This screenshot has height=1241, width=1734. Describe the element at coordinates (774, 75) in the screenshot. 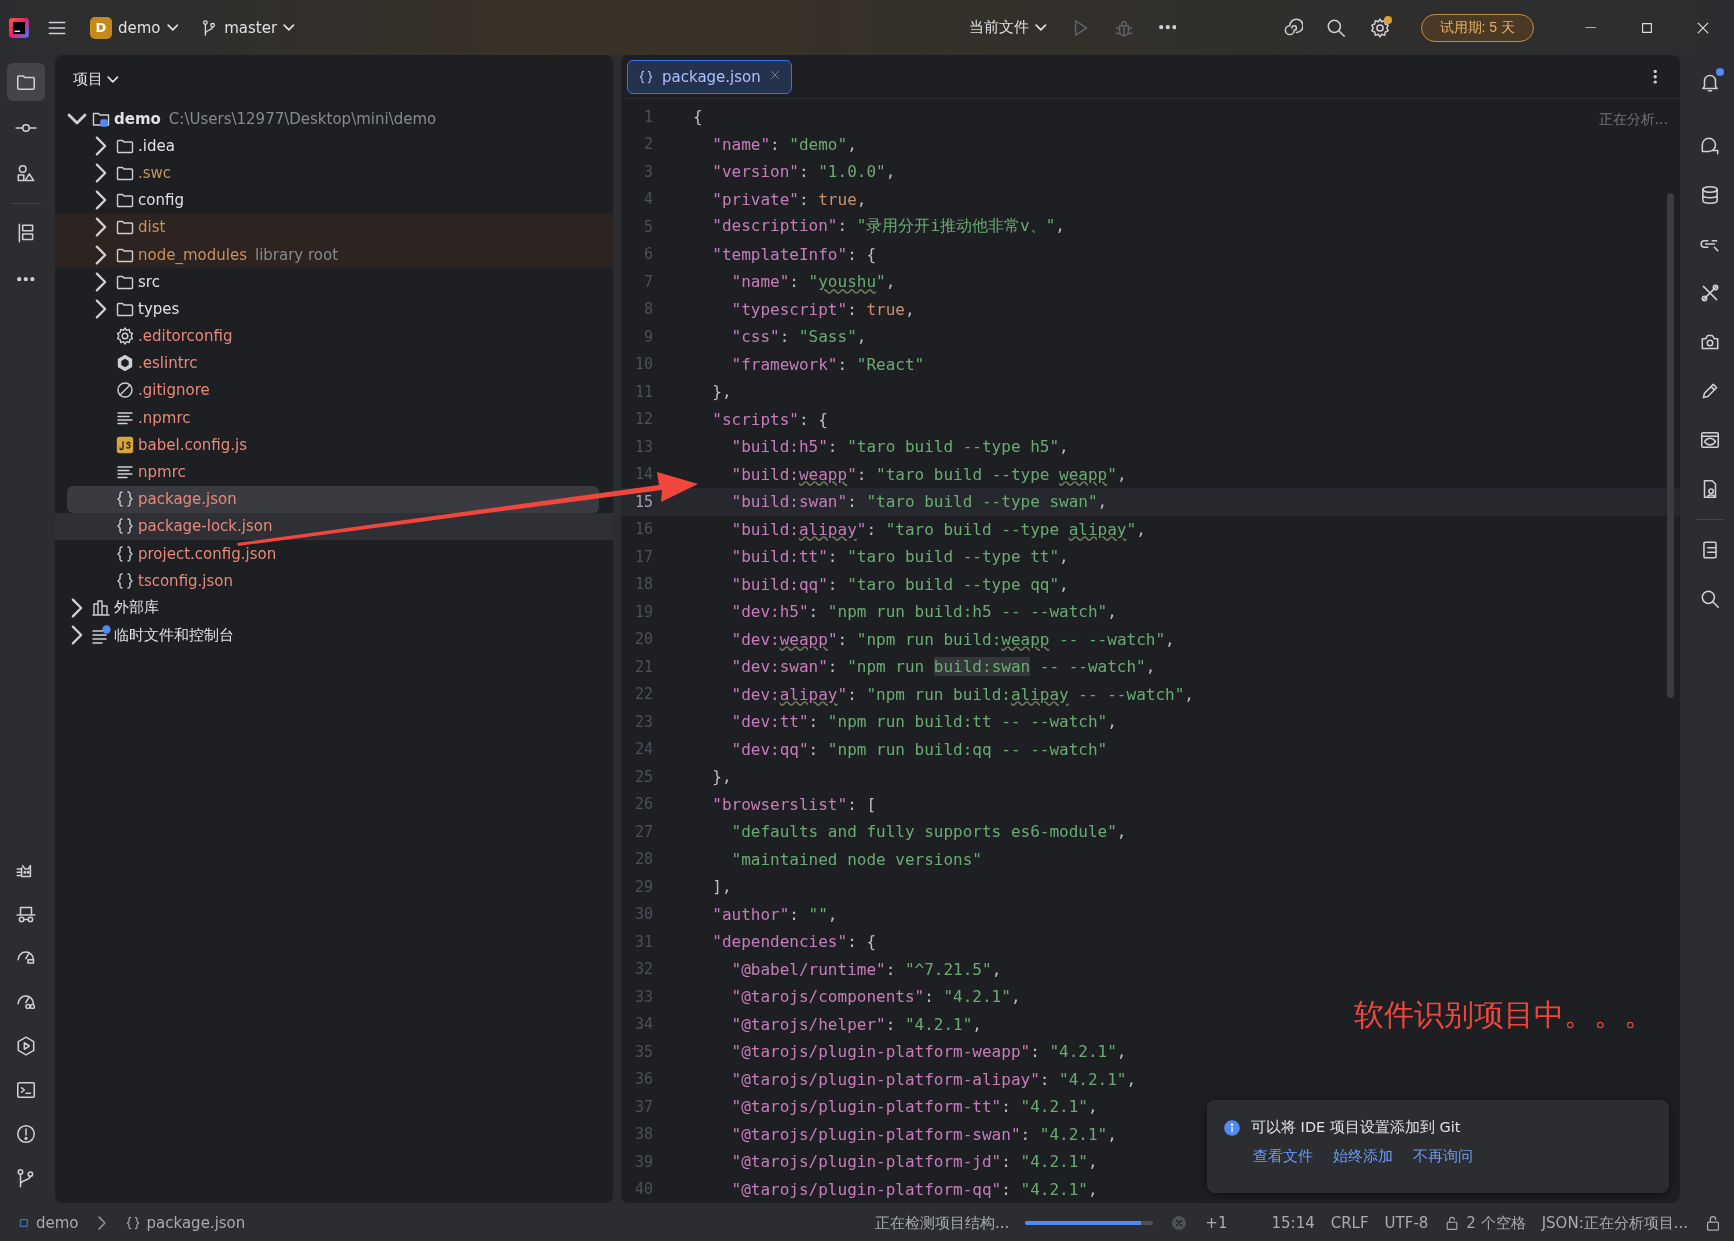

I see `close-icon` at that location.